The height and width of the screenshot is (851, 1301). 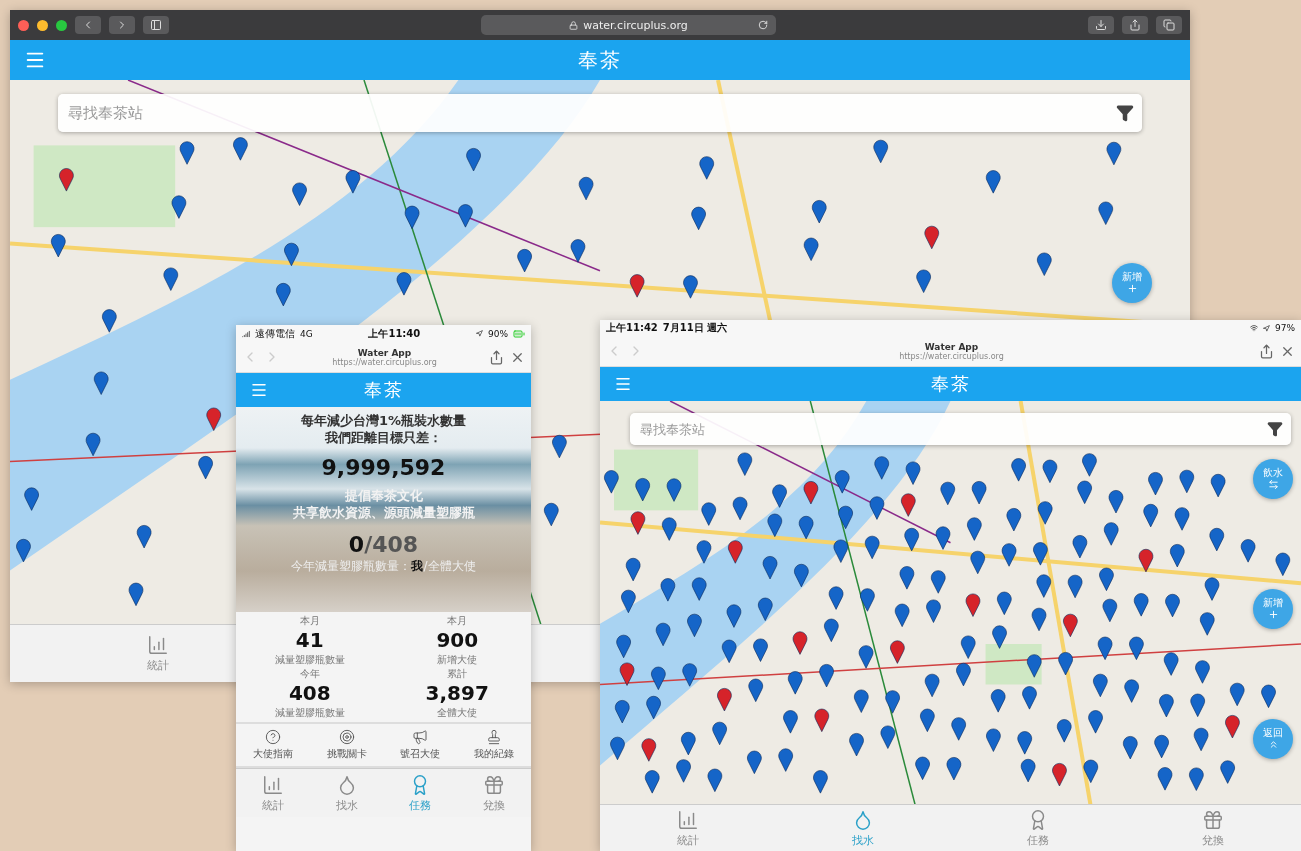 I want to click on stat-value: 41, so click(x=309, y=640).